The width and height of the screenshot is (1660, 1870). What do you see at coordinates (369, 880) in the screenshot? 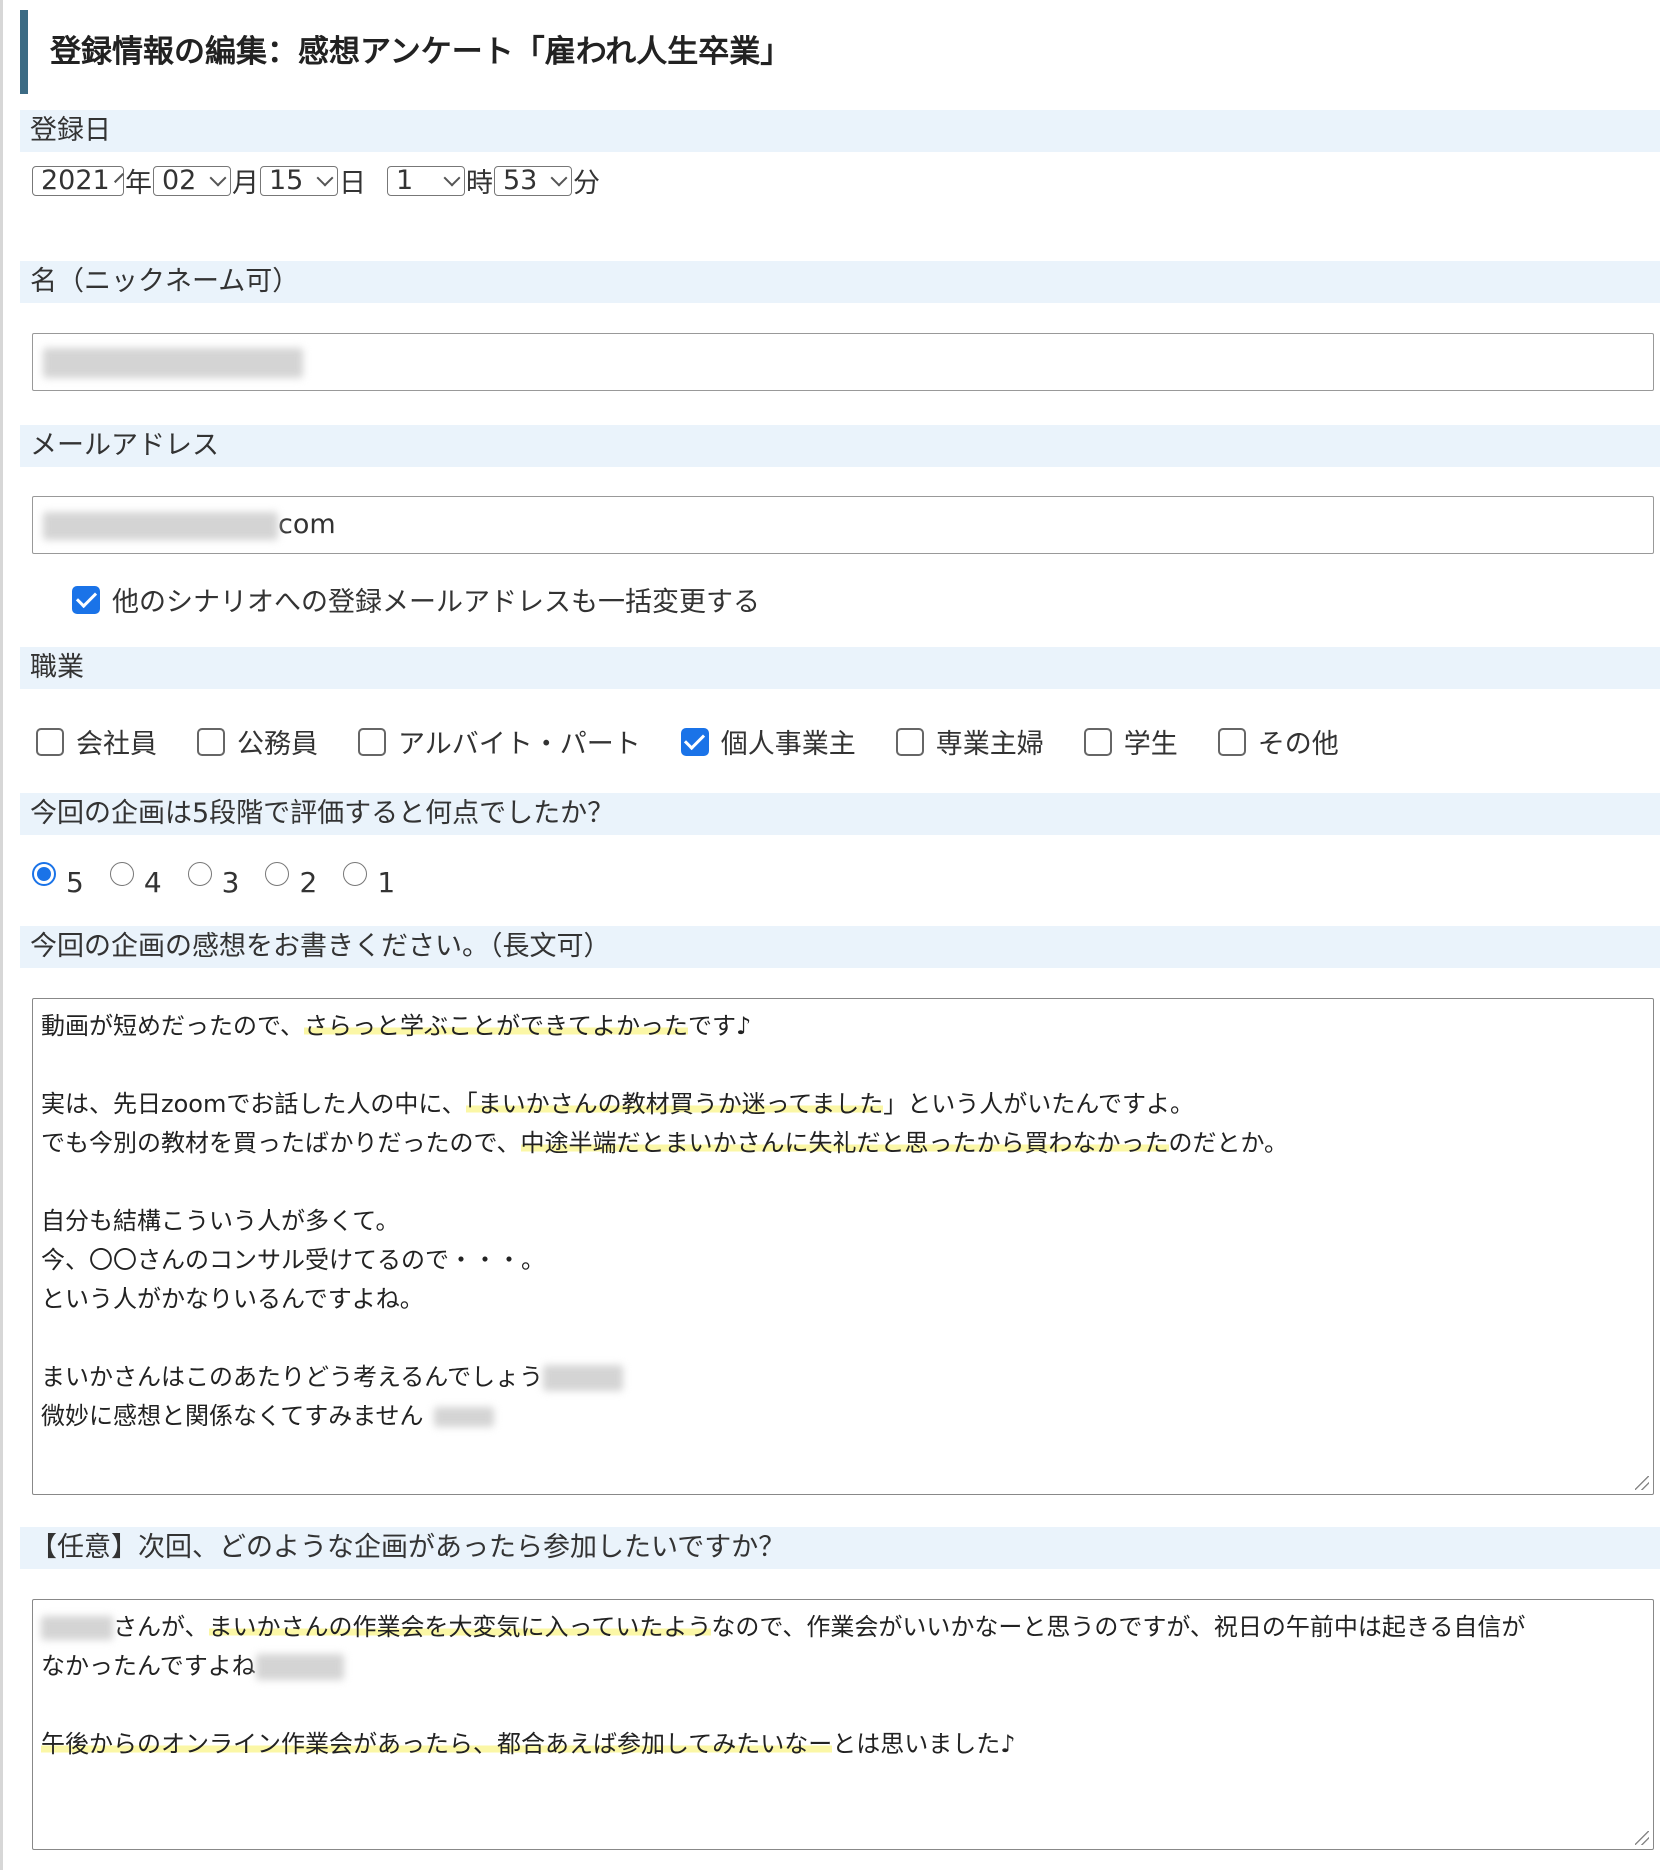
I see `rating-option-1: 1` at bounding box center [369, 880].